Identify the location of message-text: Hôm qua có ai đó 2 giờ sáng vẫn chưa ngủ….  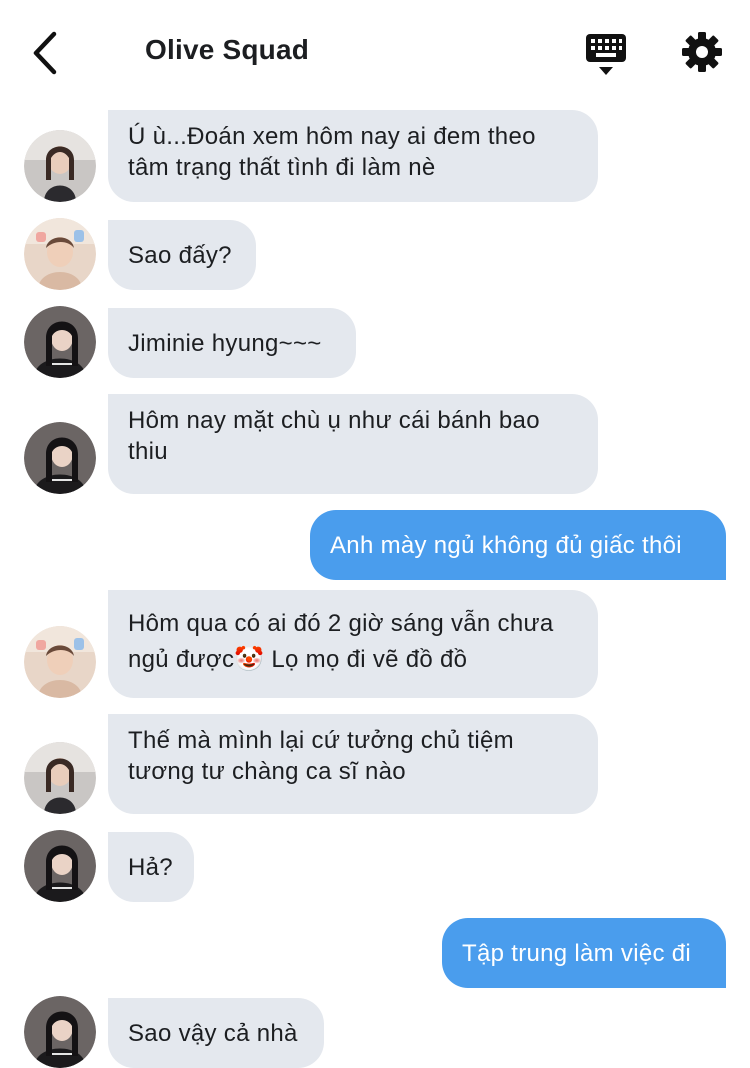
(341, 641).